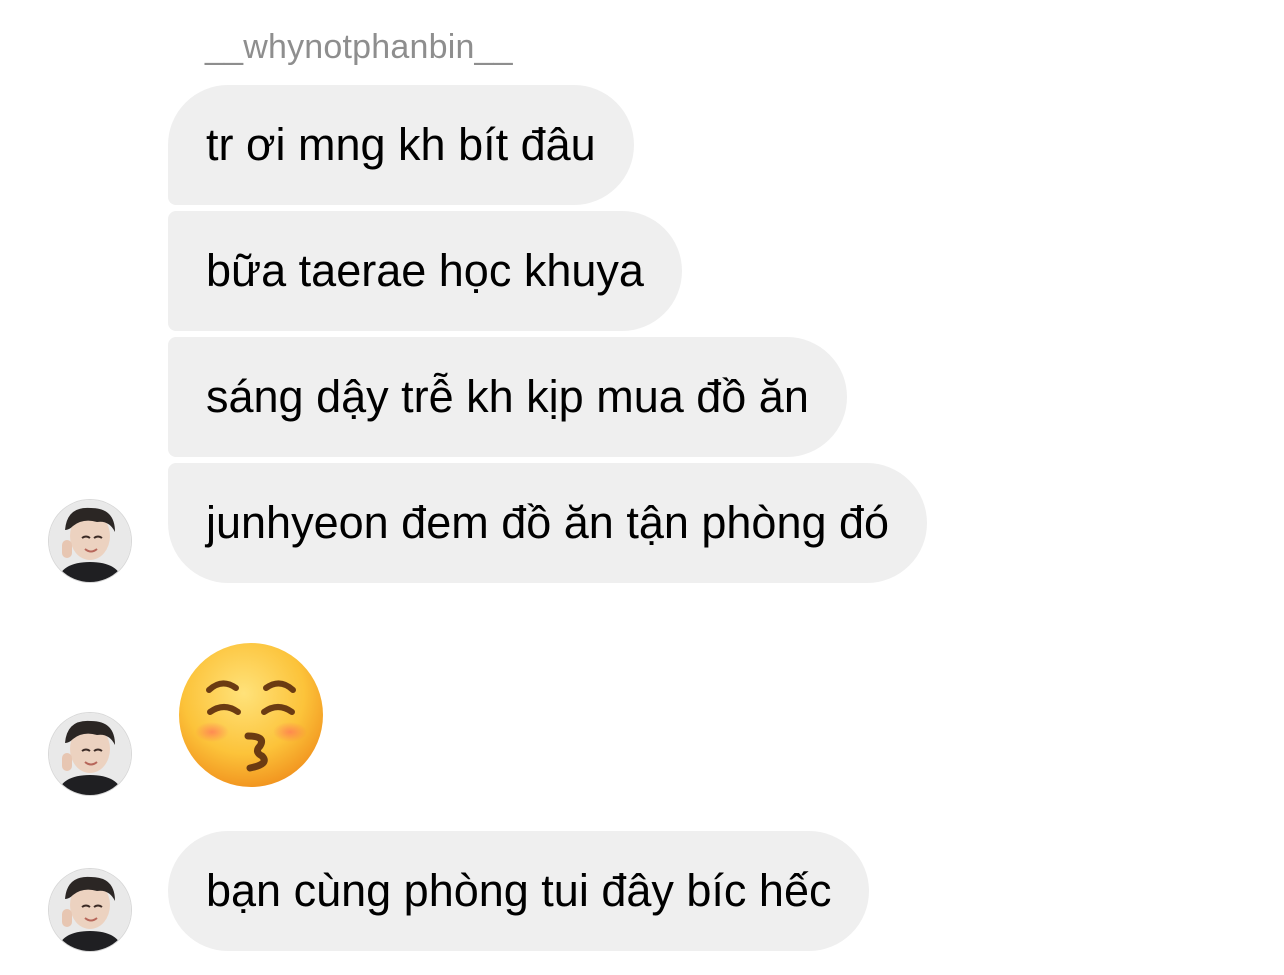 The width and height of the screenshot is (1284, 975). What do you see at coordinates (425, 271) in the screenshot?
I see `message-bubble: bữa taerae học khuya` at bounding box center [425, 271].